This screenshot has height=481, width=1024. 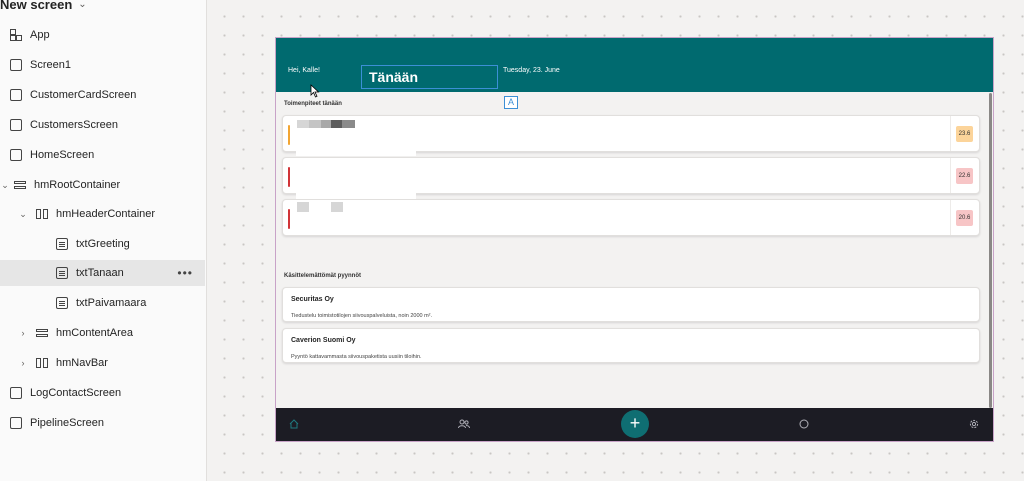 I want to click on screen-selector: New screen ⌄, so click(x=43, y=7).